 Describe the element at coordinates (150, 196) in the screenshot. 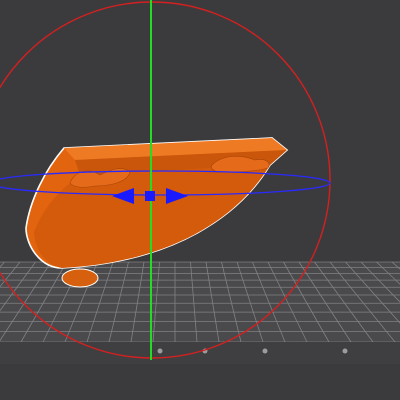

I see `move-handle-icon` at that location.